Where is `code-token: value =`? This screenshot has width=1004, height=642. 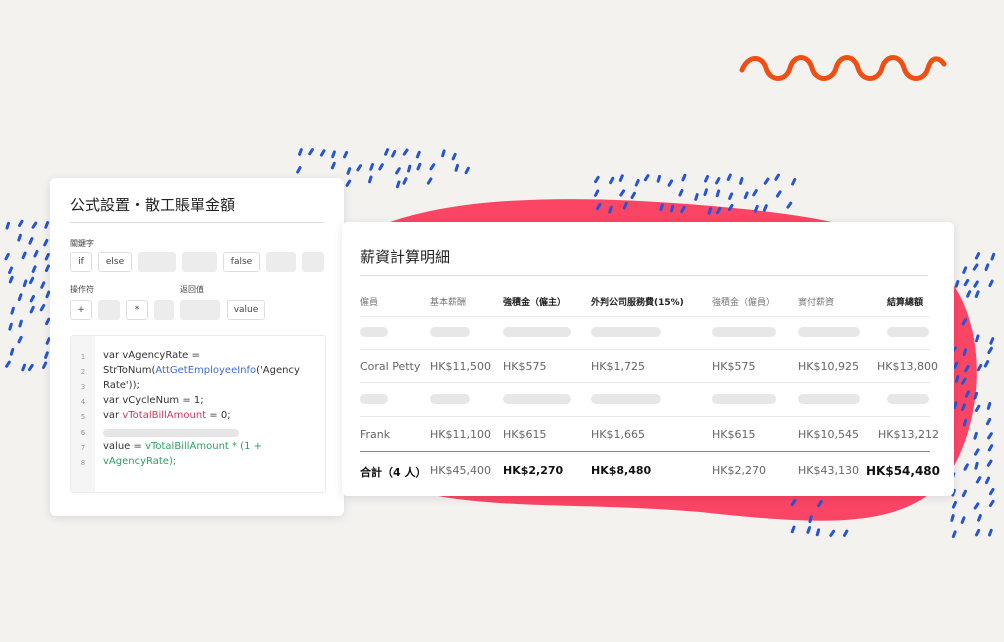 code-token: value = is located at coordinates (124, 446).